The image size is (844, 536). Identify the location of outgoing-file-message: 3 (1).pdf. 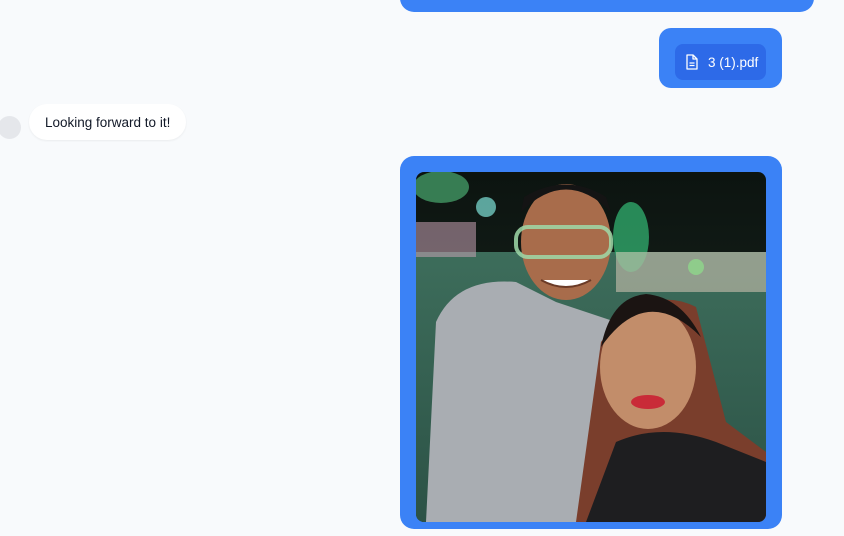
(720, 58).